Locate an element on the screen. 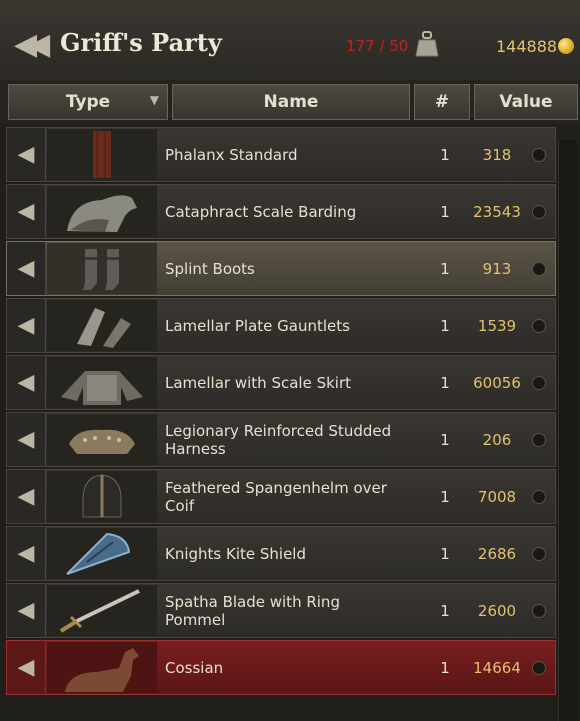  value-column-label: Value is located at coordinates (526, 102).